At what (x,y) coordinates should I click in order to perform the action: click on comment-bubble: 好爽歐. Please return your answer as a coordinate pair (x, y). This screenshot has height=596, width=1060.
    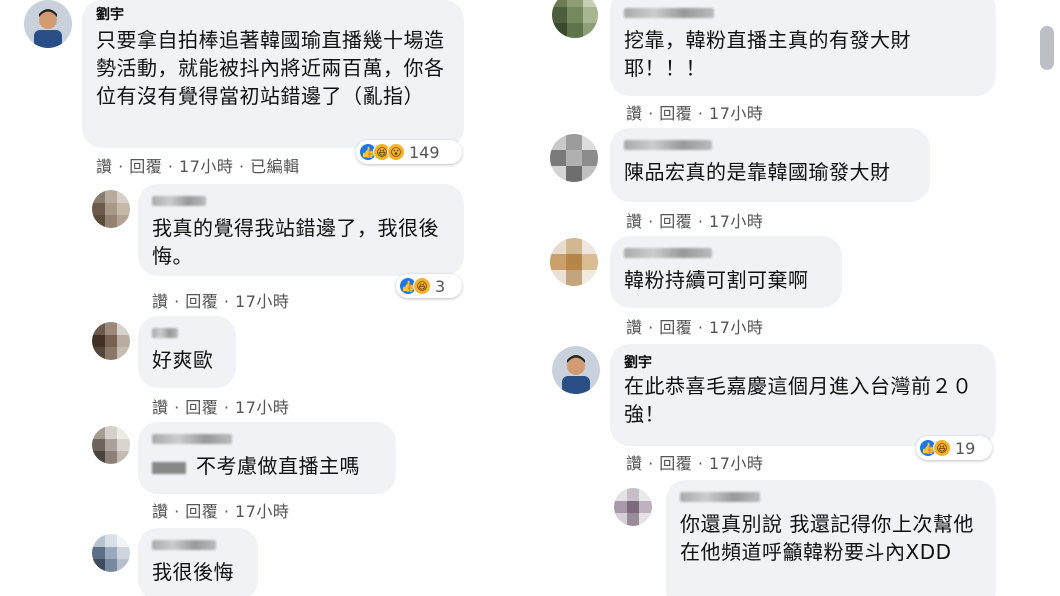
    Looking at the image, I should click on (187, 352).